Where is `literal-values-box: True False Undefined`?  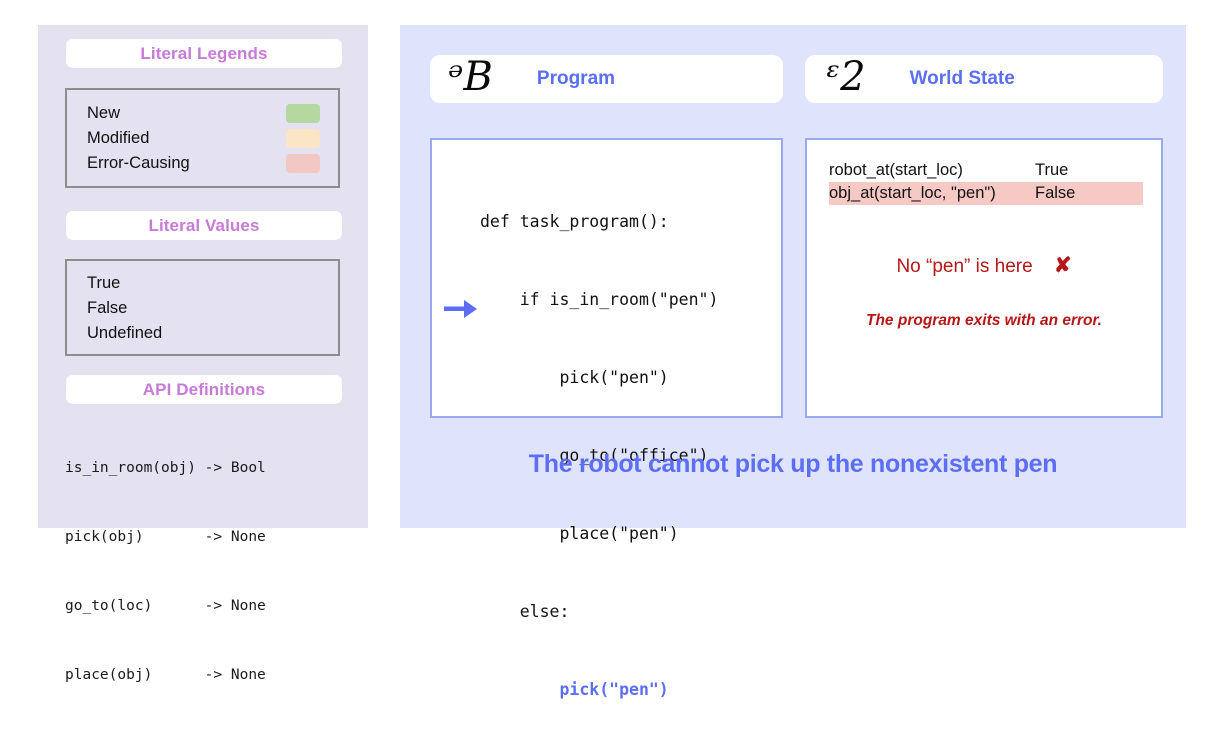
literal-values-box: True False Undefined is located at coordinates (202, 307).